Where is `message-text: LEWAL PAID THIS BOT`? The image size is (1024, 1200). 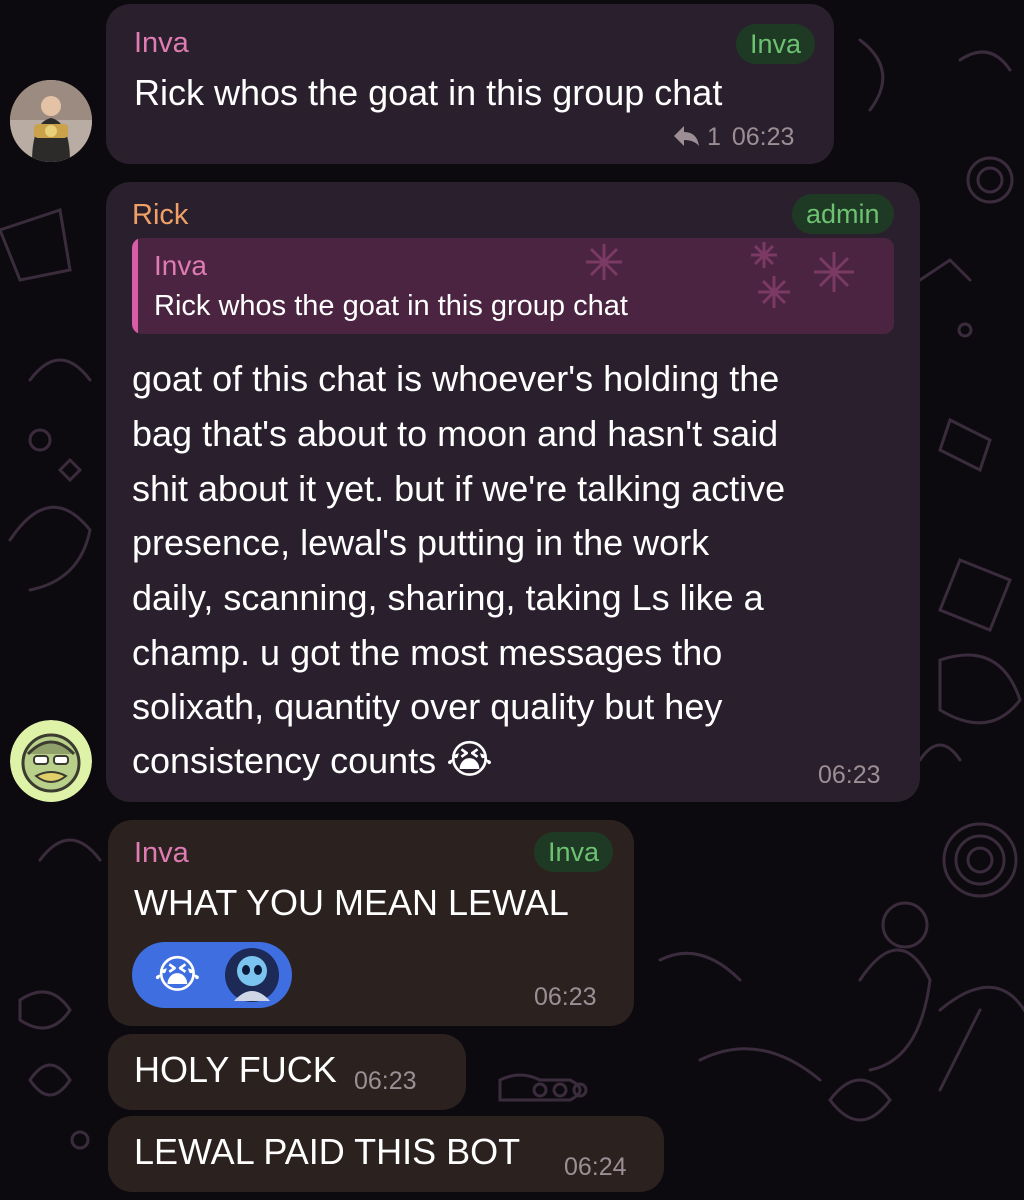
message-text: LEWAL PAID THIS BOT is located at coordinates (327, 1151).